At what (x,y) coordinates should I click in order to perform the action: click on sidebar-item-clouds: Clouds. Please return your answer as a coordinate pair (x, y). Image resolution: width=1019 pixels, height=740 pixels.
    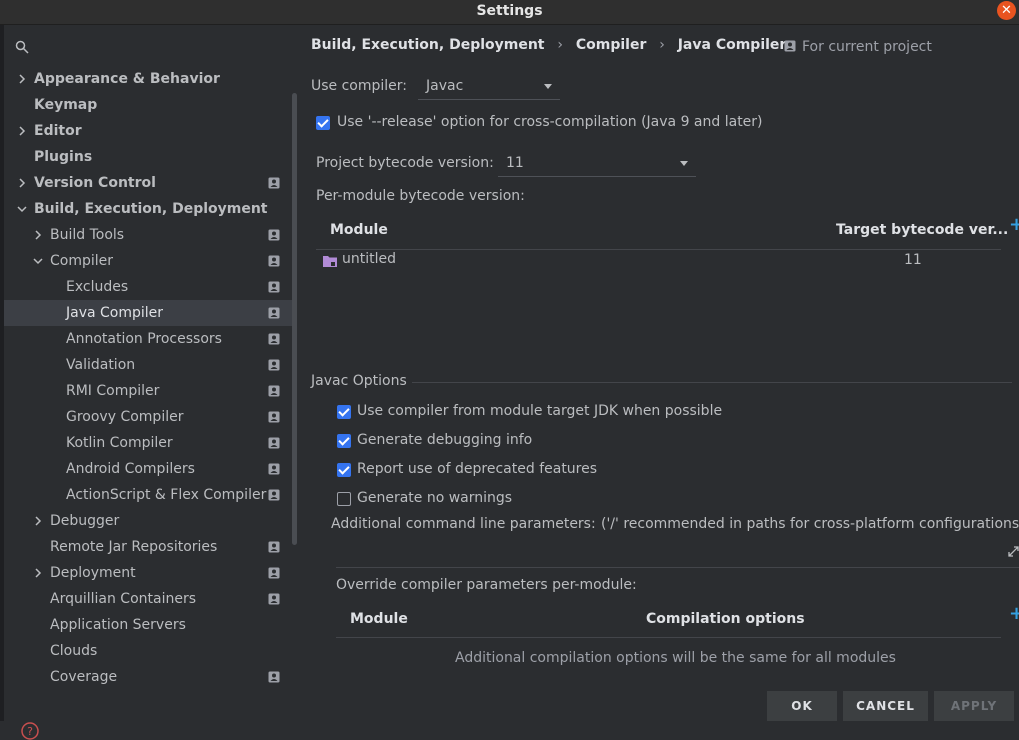
    Looking at the image, I should click on (149, 651).